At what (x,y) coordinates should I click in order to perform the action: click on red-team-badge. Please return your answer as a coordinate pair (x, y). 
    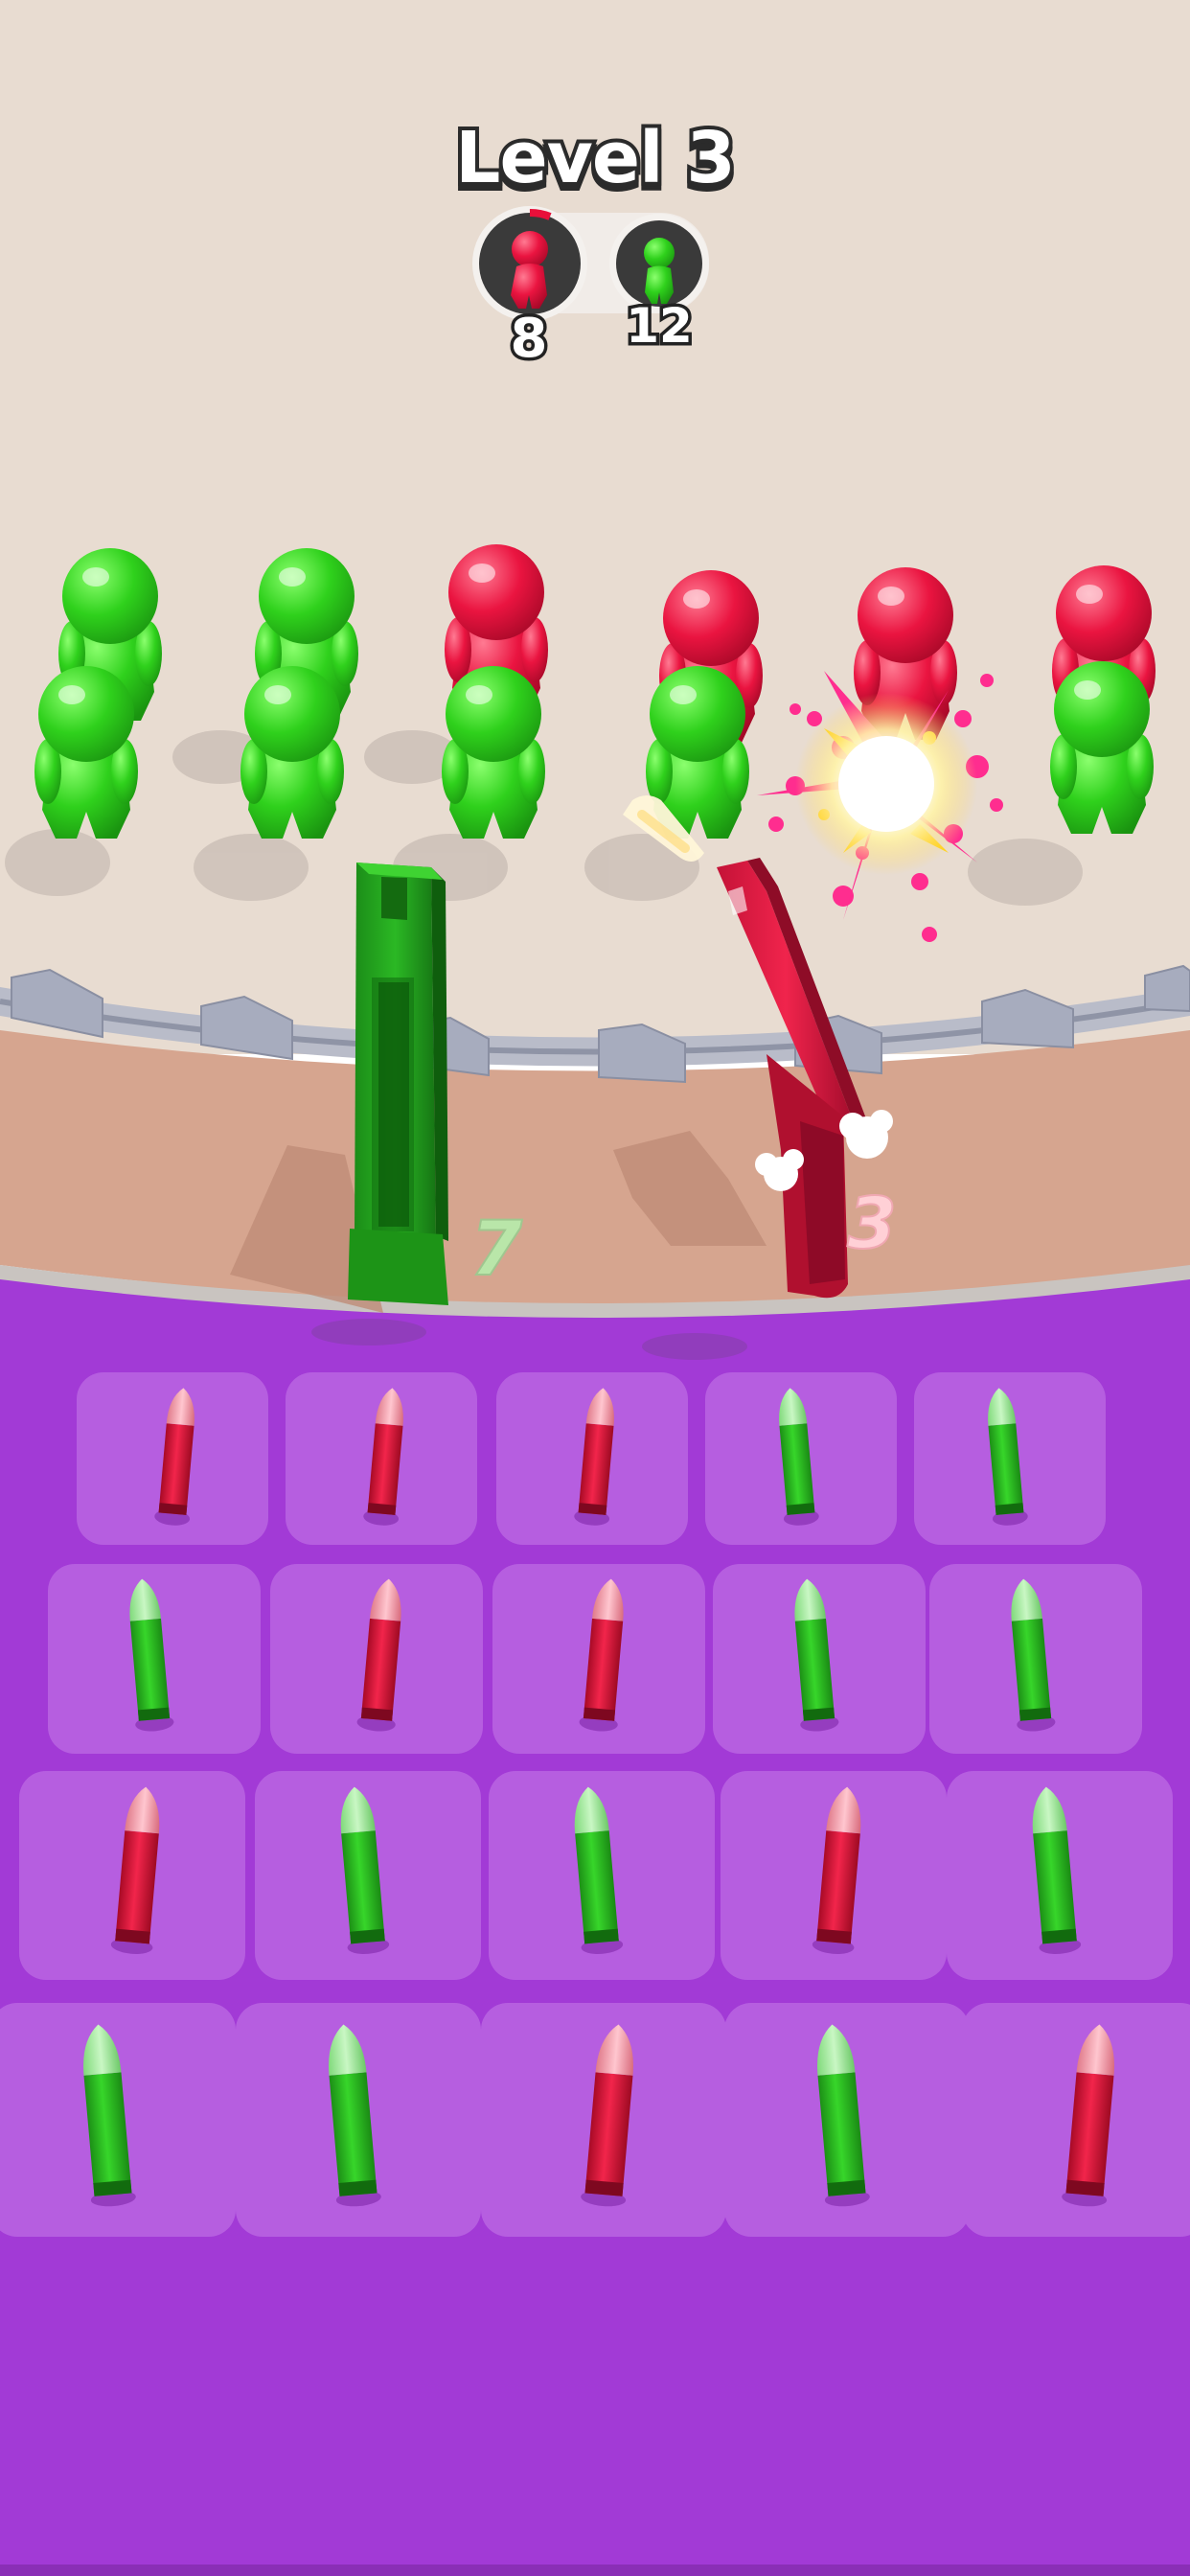
    Looking at the image, I should click on (529, 263).